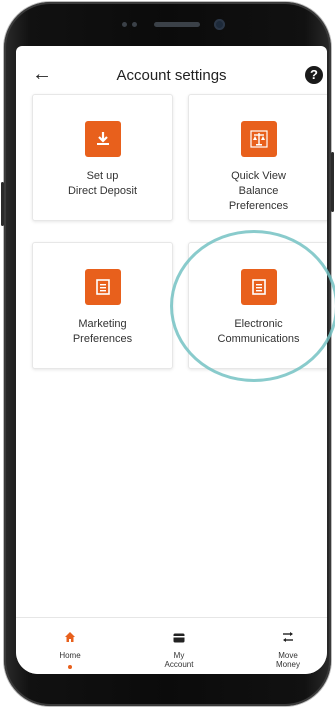 This screenshot has height=708, width=335. What do you see at coordinates (288, 639) in the screenshot?
I see `transfer-icon` at bounding box center [288, 639].